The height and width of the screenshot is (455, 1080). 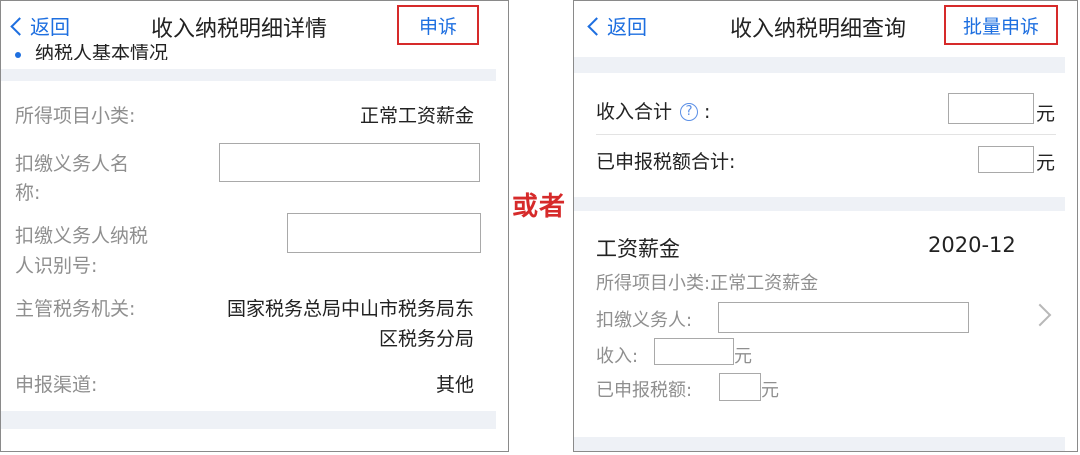 I want to click on section-header-label: 纳税人基本情况, so click(x=102, y=52).